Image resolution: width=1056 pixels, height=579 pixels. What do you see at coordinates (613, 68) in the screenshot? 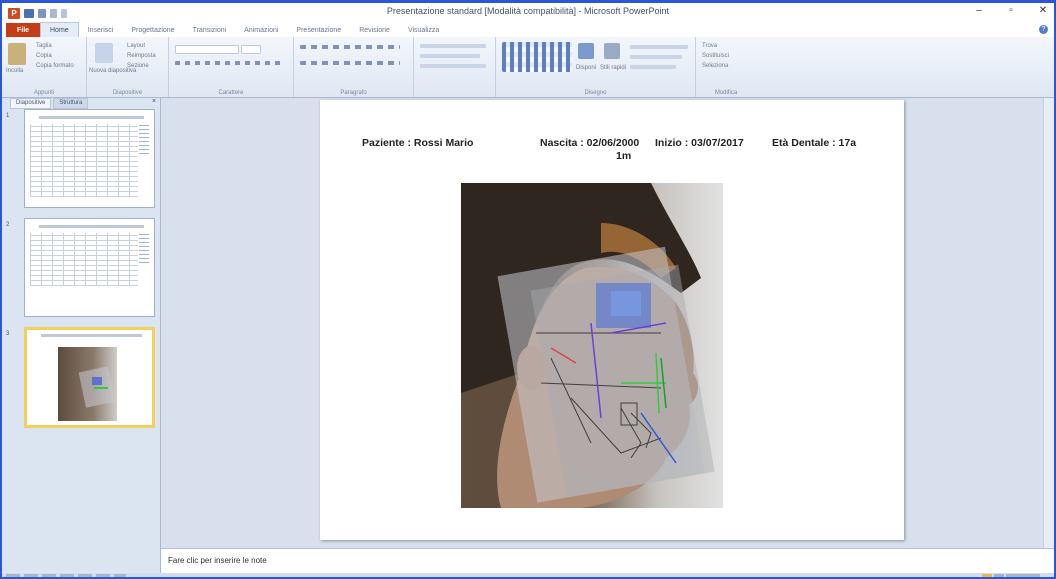
I see `quick-styles-button: Stili rapidi` at bounding box center [613, 68].